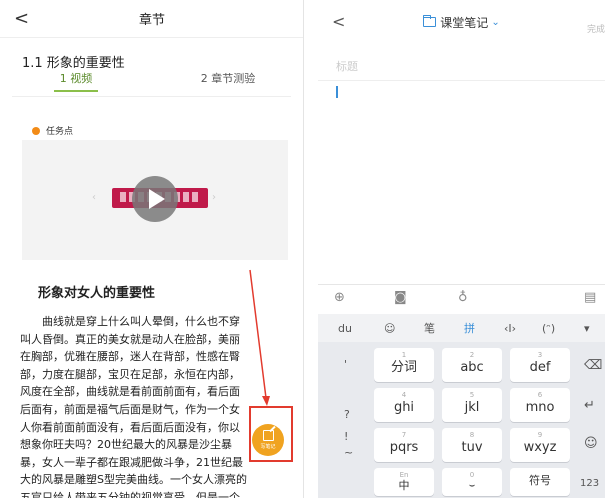 The height and width of the screenshot is (498, 605). I want to click on editor-toolbar: ⊕ ◙ ♁ ▤, so click(461, 298).